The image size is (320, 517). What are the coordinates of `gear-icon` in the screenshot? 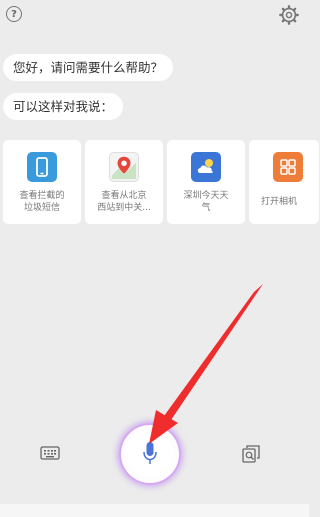 It's located at (289, 15).